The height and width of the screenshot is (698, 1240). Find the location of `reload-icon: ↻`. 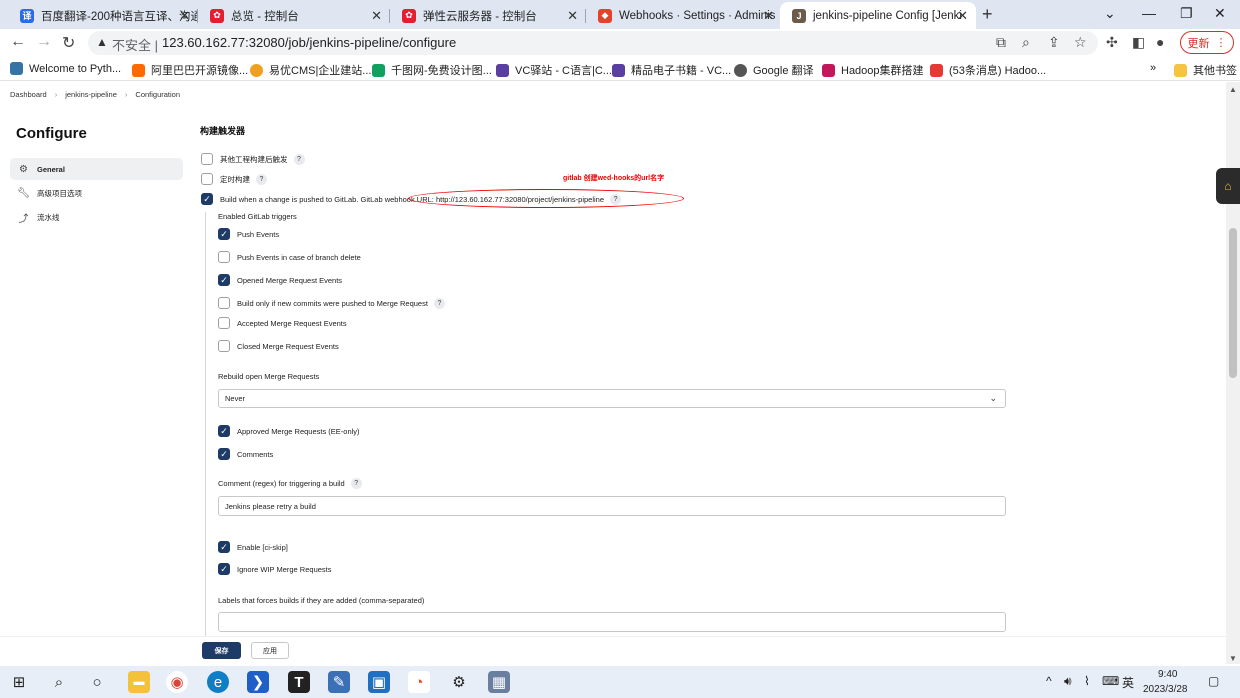

reload-icon: ↻ is located at coordinates (68, 43).